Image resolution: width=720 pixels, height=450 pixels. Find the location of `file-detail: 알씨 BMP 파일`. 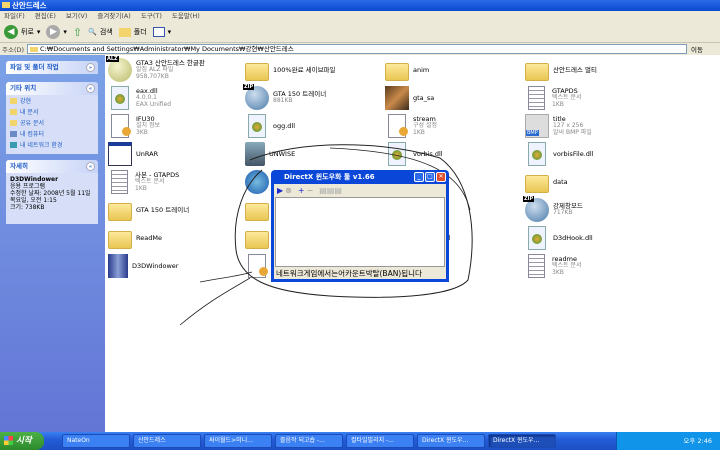

file-detail: 알씨 BMP 파일 is located at coordinates (572, 132).